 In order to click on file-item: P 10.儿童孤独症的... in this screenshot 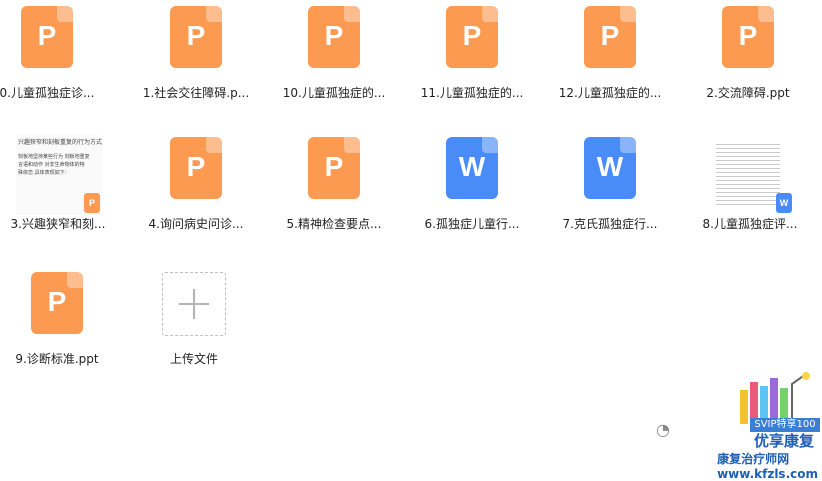, I will do `click(334, 57)`.